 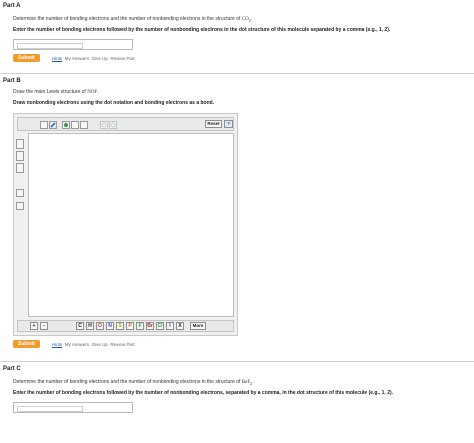 I want to click on lone-pair-icon, so click(x=20, y=193).